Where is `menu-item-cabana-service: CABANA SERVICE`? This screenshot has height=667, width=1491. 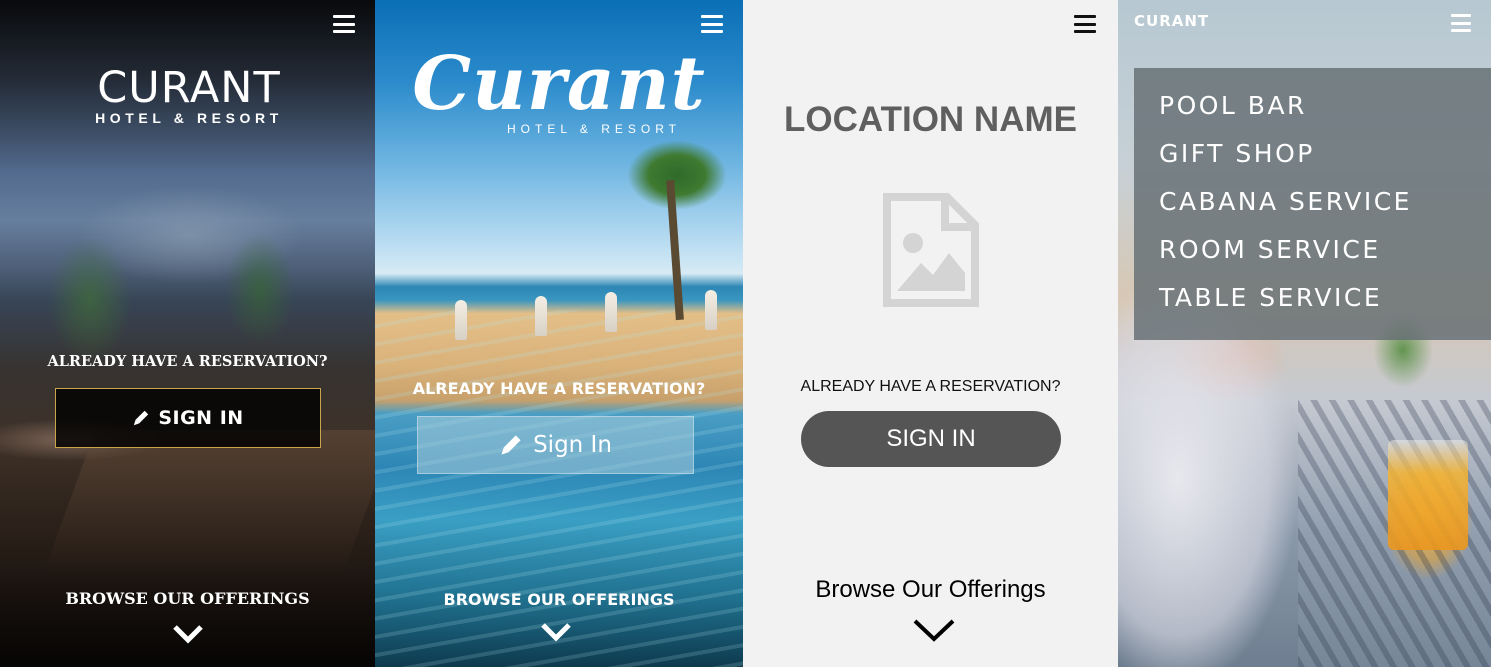
menu-item-cabana-service: CABANA SERVICE is located at coordinates (1325, 202).